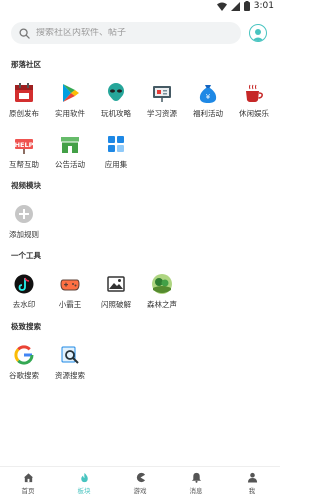 The width and height of the screenshot is (320, 500). I want to click on search-row, so click(141, 33).